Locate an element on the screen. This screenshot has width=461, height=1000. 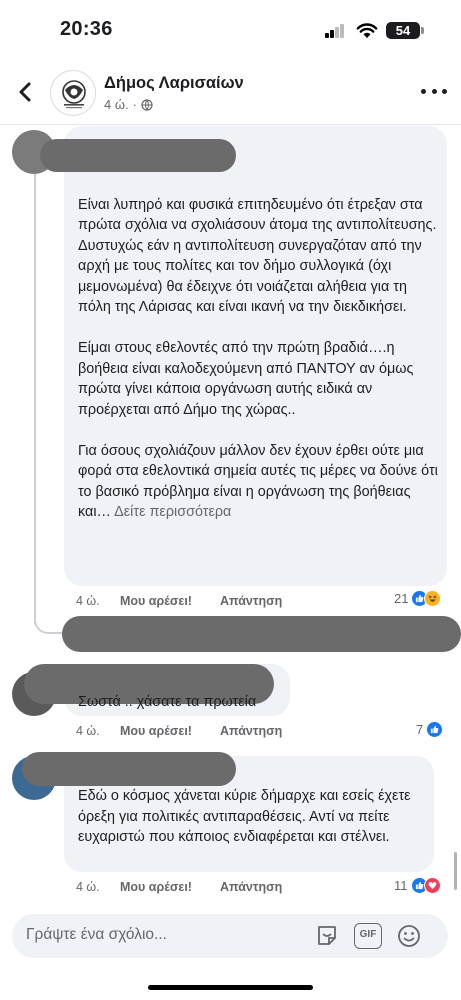
reaction-summary: 11 is located at coordinates (417, 885).